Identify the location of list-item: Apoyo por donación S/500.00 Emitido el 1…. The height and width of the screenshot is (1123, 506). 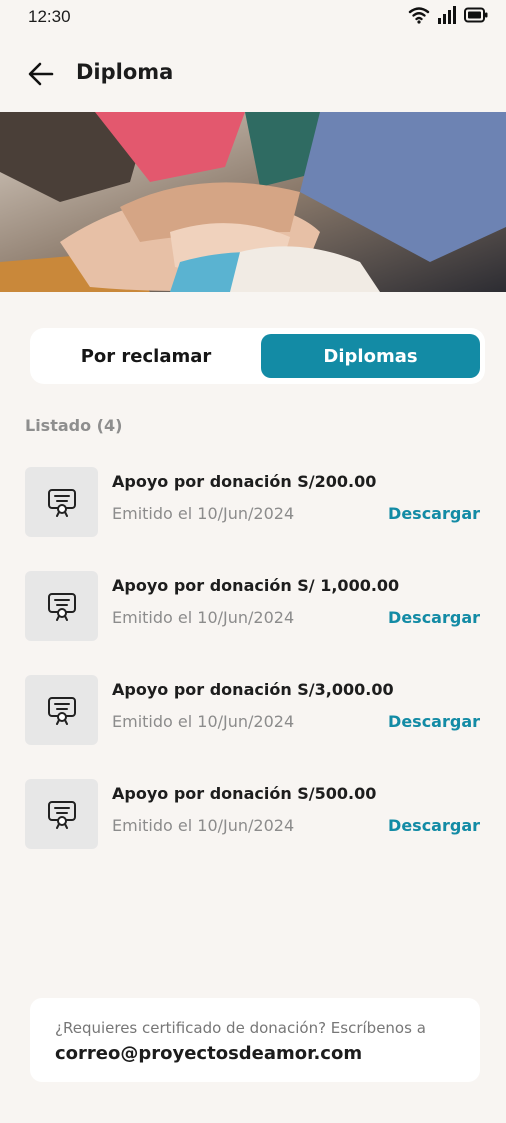
(255, 815).